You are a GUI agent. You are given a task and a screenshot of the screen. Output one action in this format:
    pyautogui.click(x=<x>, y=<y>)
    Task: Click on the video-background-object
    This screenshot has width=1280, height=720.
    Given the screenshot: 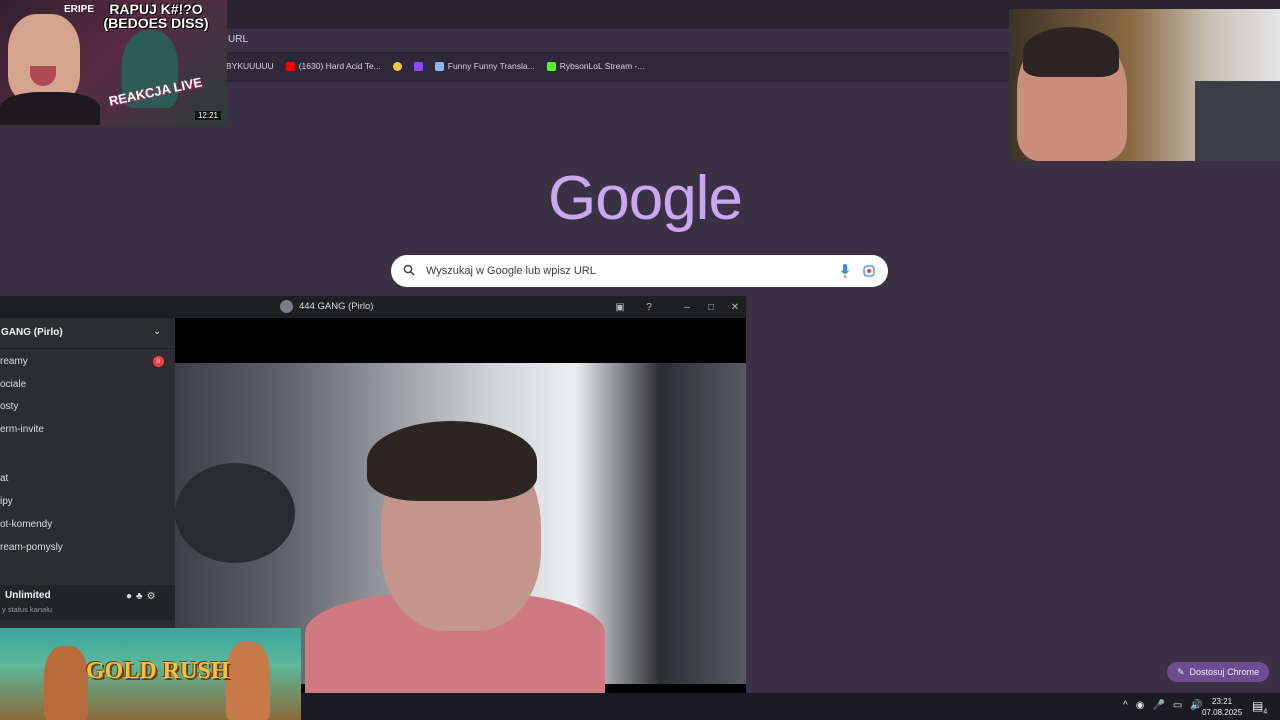 What is the action you would take?
    pyautogui.click(x=235, y=513)
    